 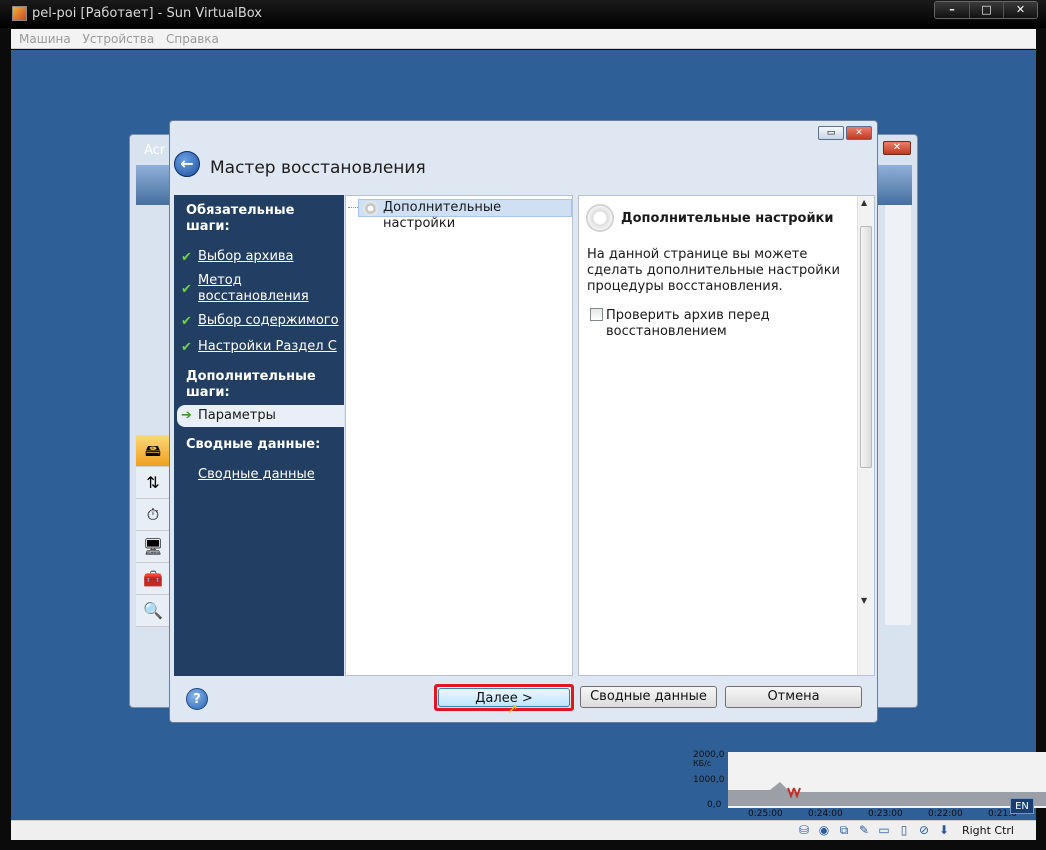 I want to click on wizard-window-controls: ▭ ✕, so click(x=845, y=133).